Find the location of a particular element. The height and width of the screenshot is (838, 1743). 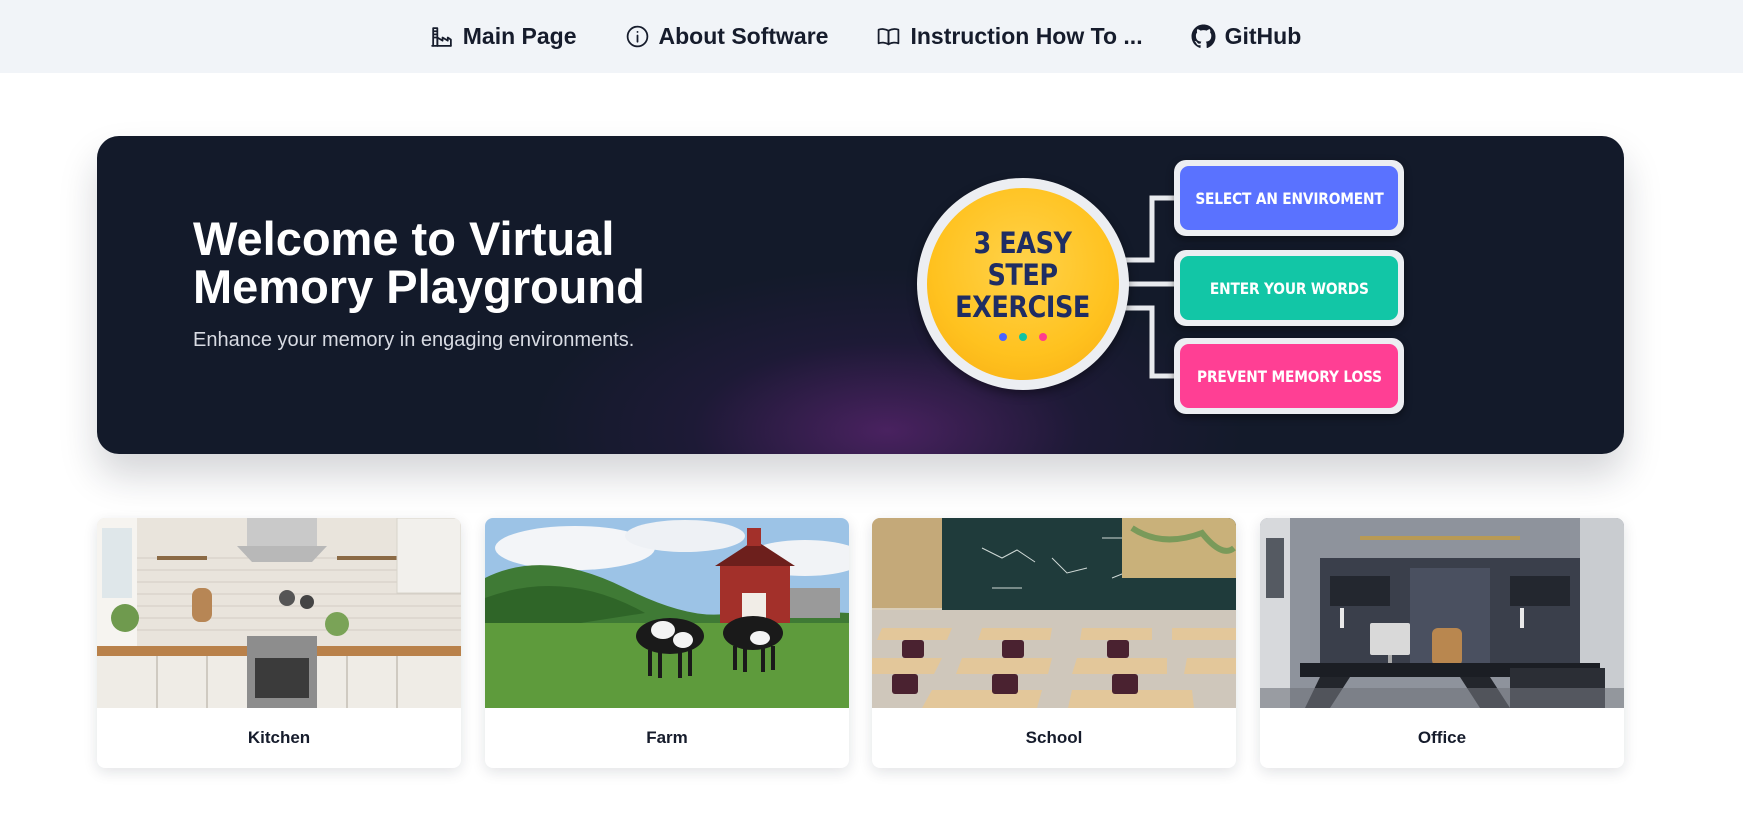

github-icon is located at coordinates (1203, 36).